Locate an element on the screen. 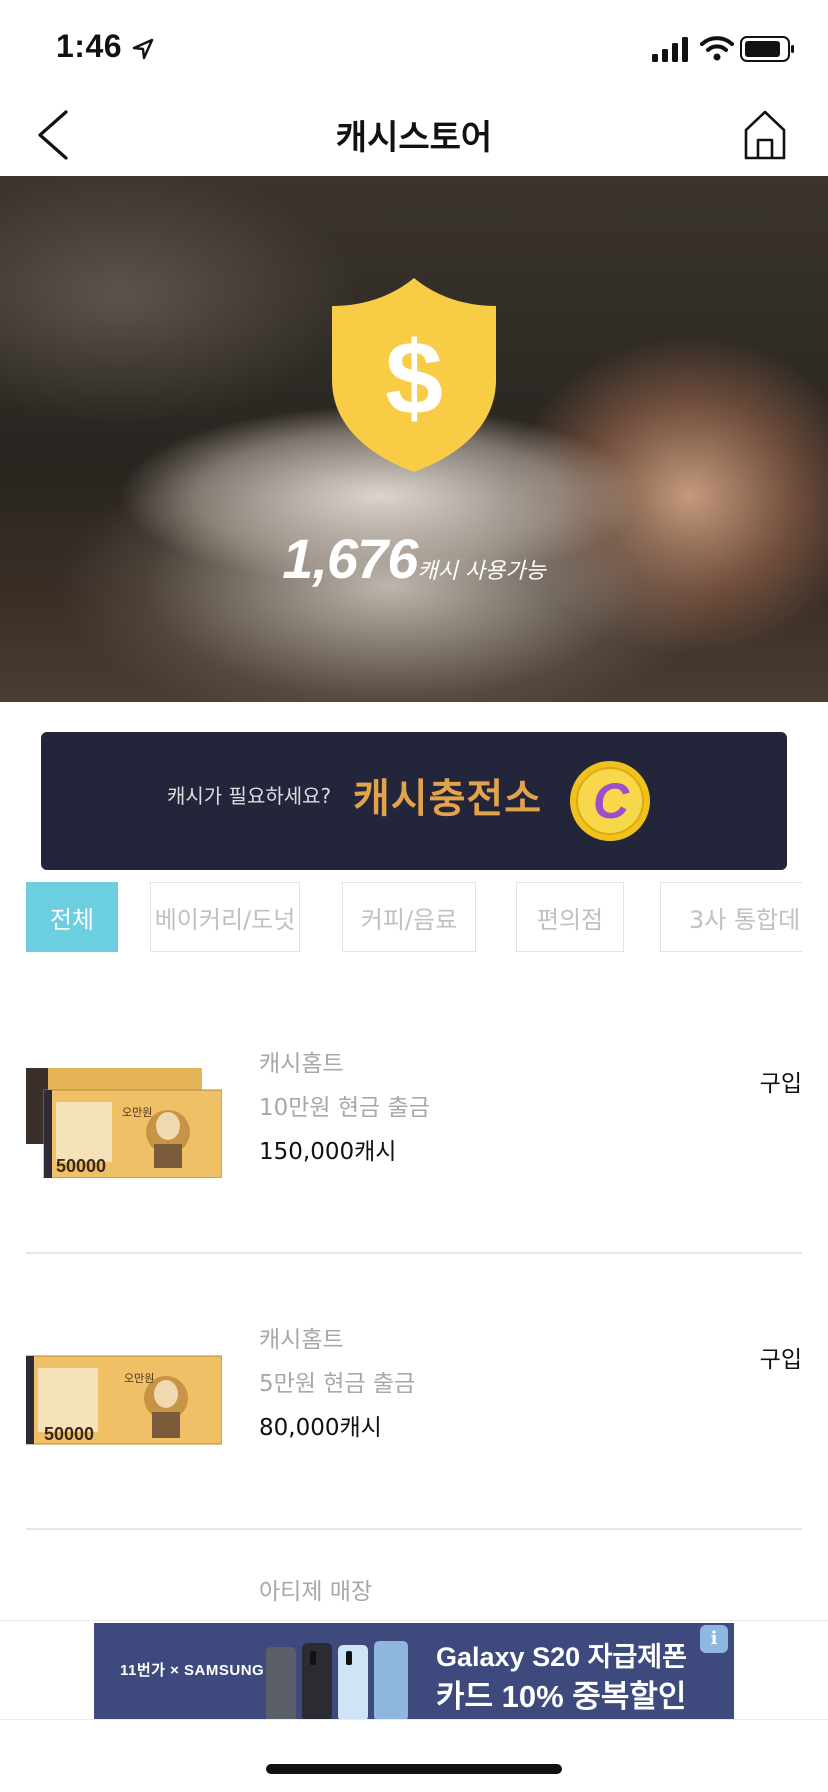  svg-text: C is located at coordinates (611, 801).